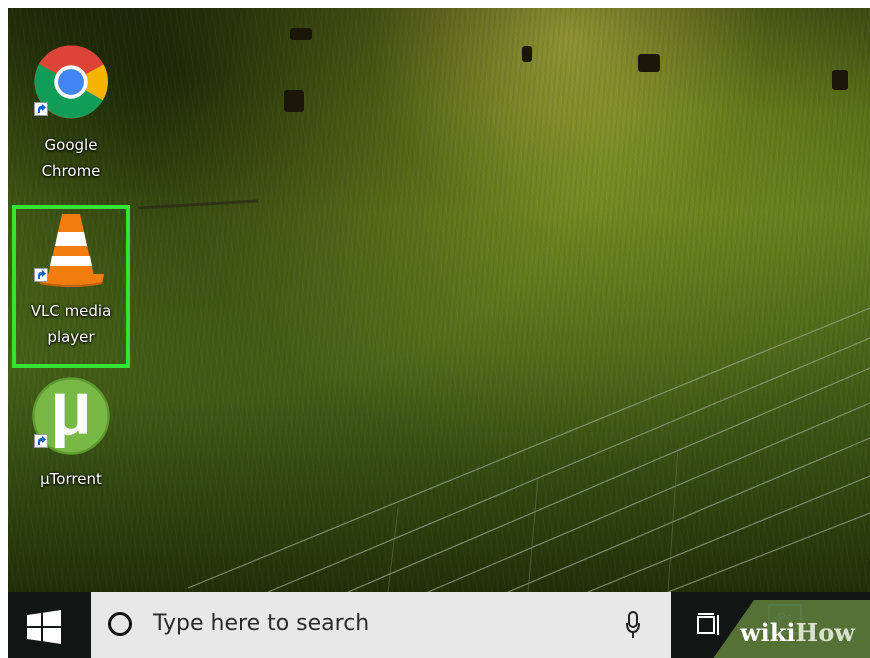 This screenshot has height=658, width=870. I want to click on cortana-circle-icon, so click(120, 624).